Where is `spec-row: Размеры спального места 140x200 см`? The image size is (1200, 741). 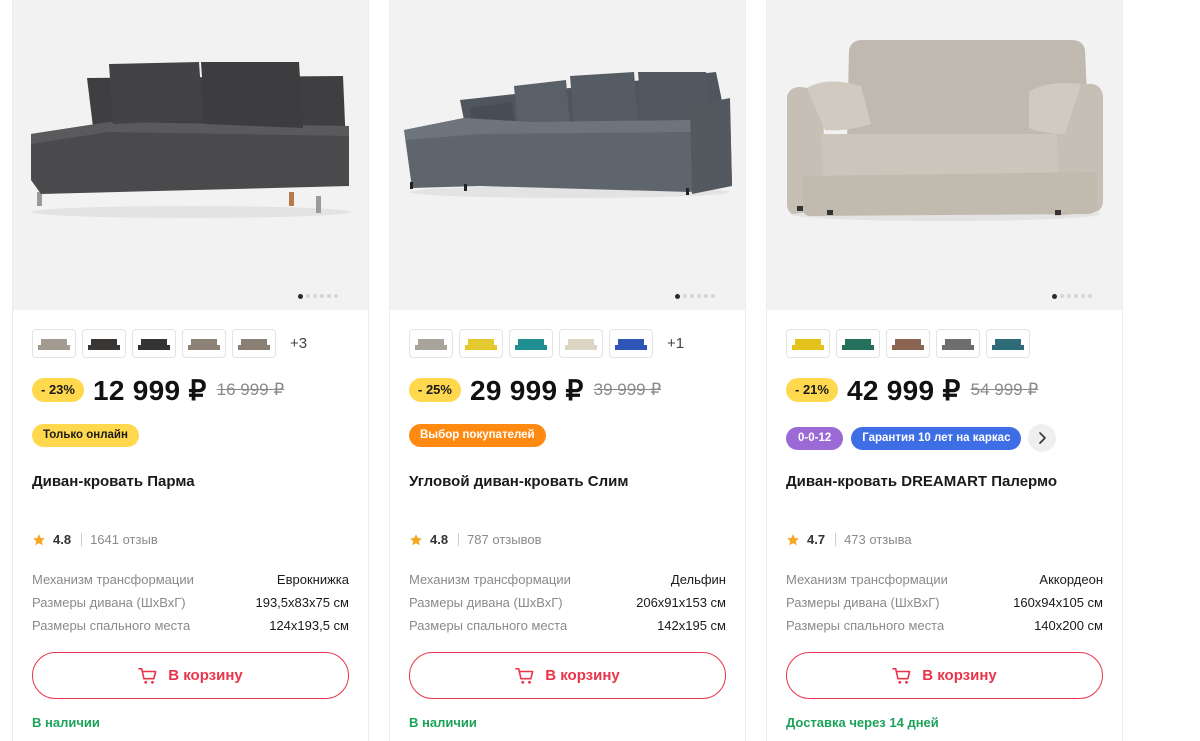
spec-row: Размеры спального места 140x200 см is located at coordinates (944, 627).